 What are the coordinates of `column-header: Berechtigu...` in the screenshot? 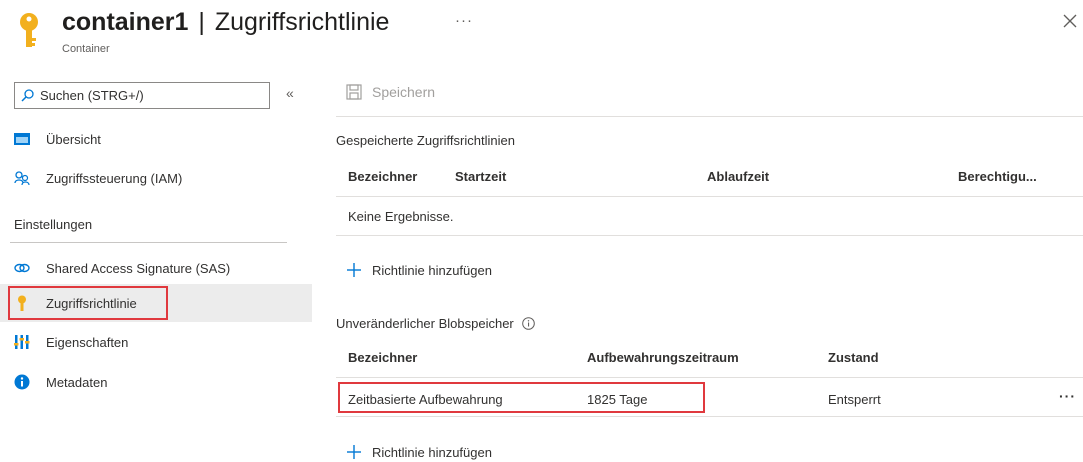 It's located at (997, 176).